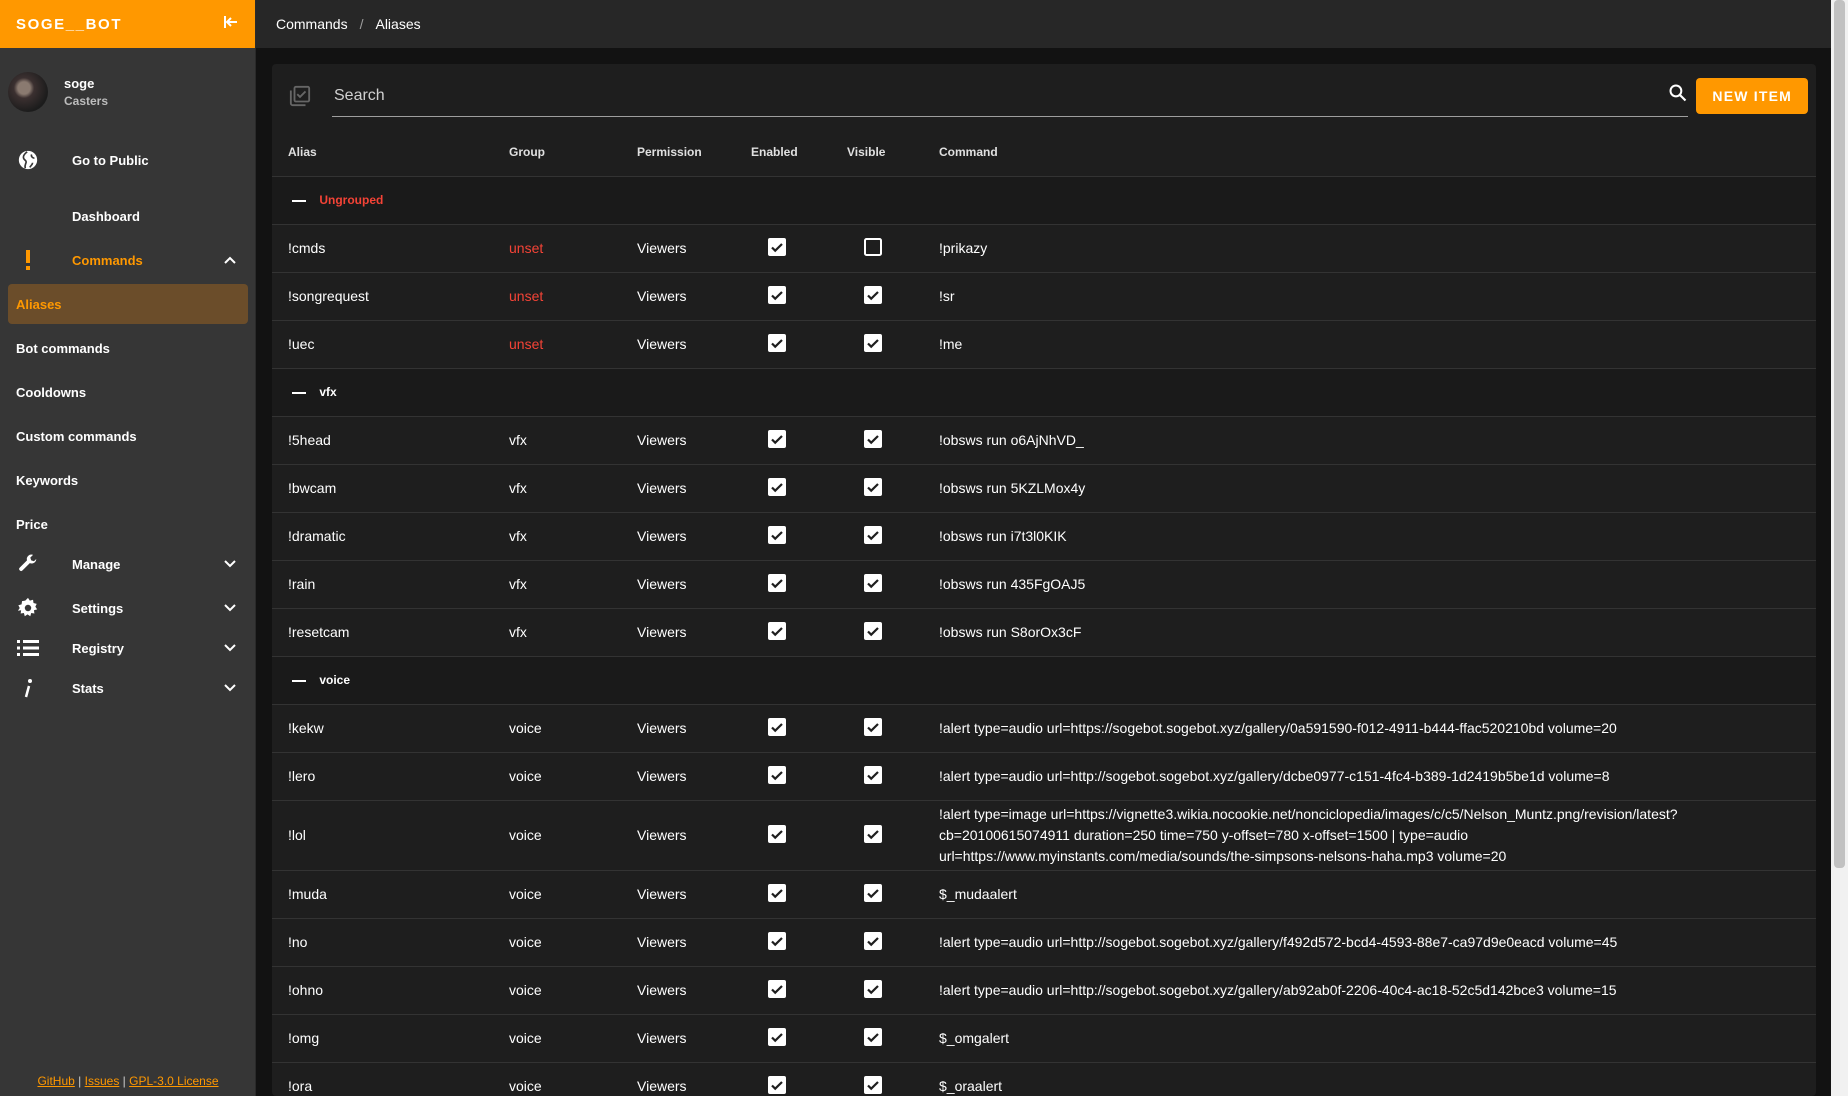 Image resolution: width=1848 pixels, height=1096 pixels. What do you see at coordinates (390, 344) in the screenshot?
I see `alias-cell: !uec` at bounding box center [390, 344].